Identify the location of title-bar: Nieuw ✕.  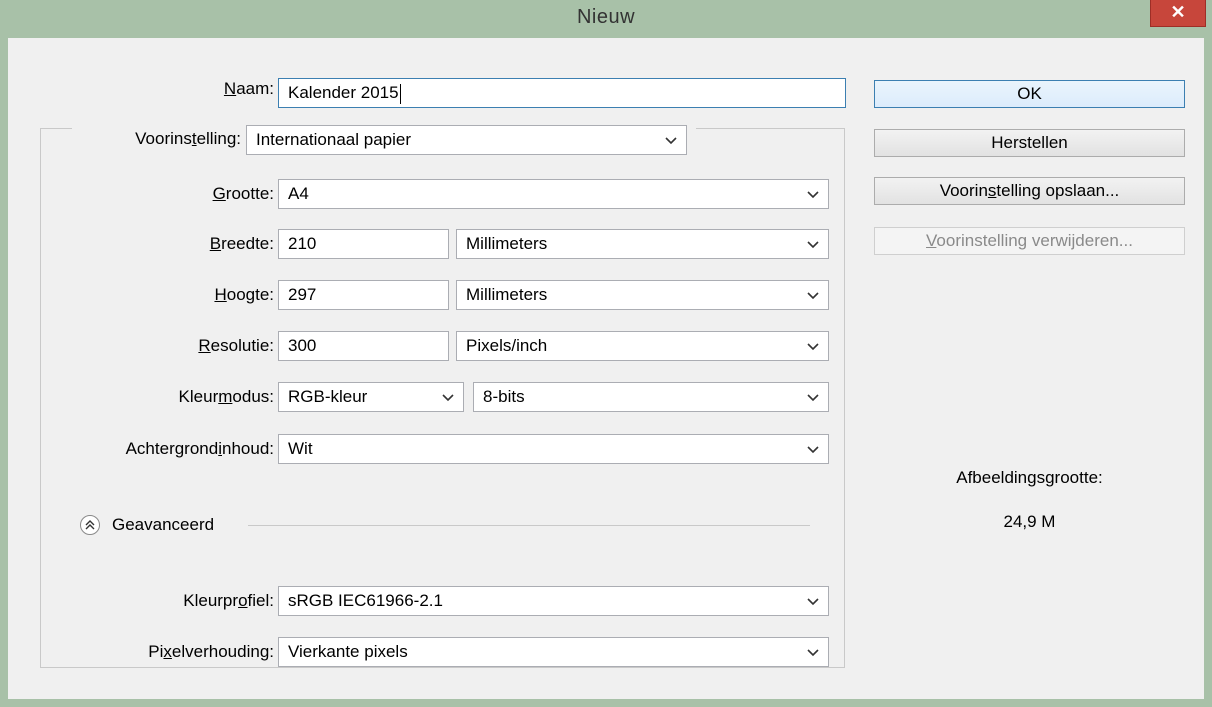
(606, 19).